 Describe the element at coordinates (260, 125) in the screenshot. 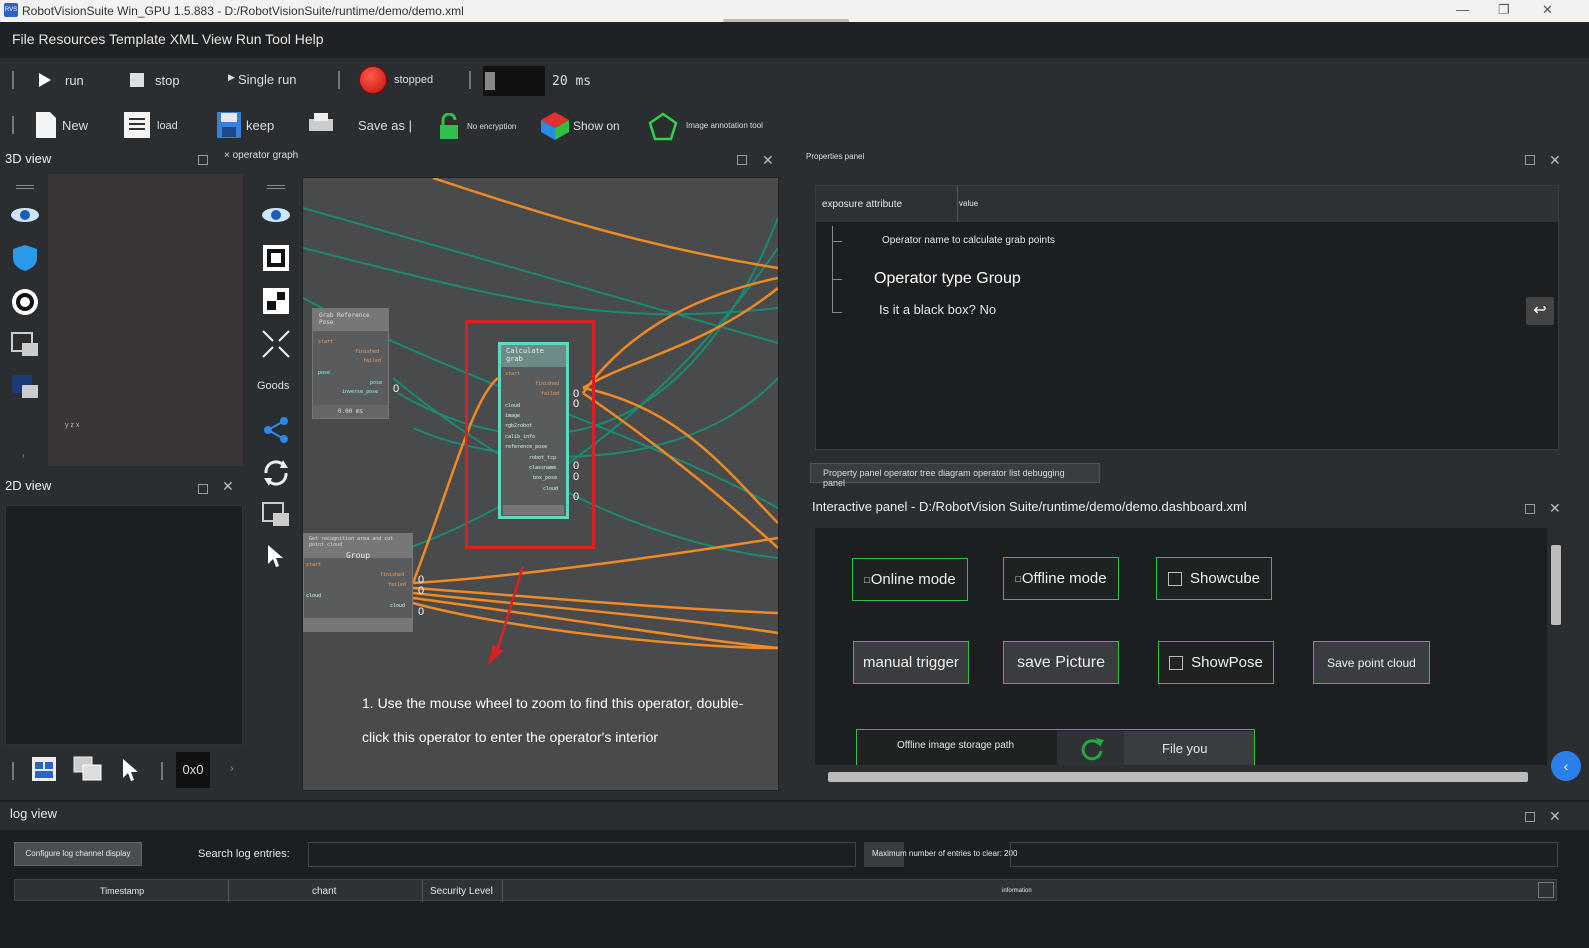

I see `keep-button: keep` at that location.